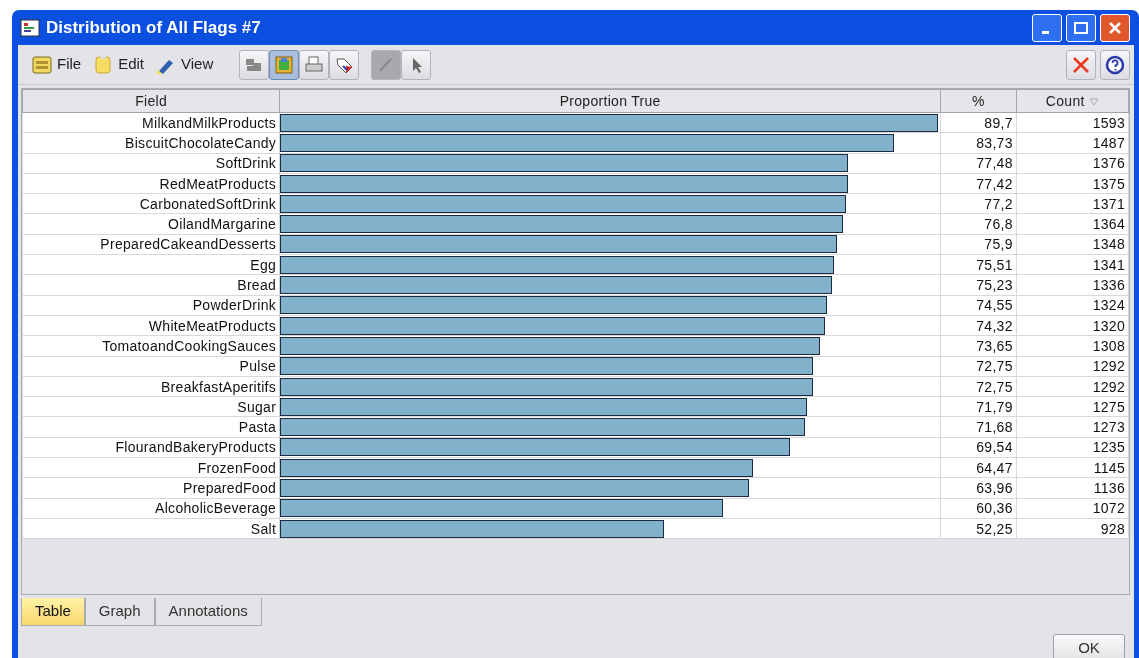 The width and height of the screenshot is (1139, 658). What do you see at coordinates (151, 528) in the screenshot?
I see `table-cell: Salt` at bounding box center [151, 528].